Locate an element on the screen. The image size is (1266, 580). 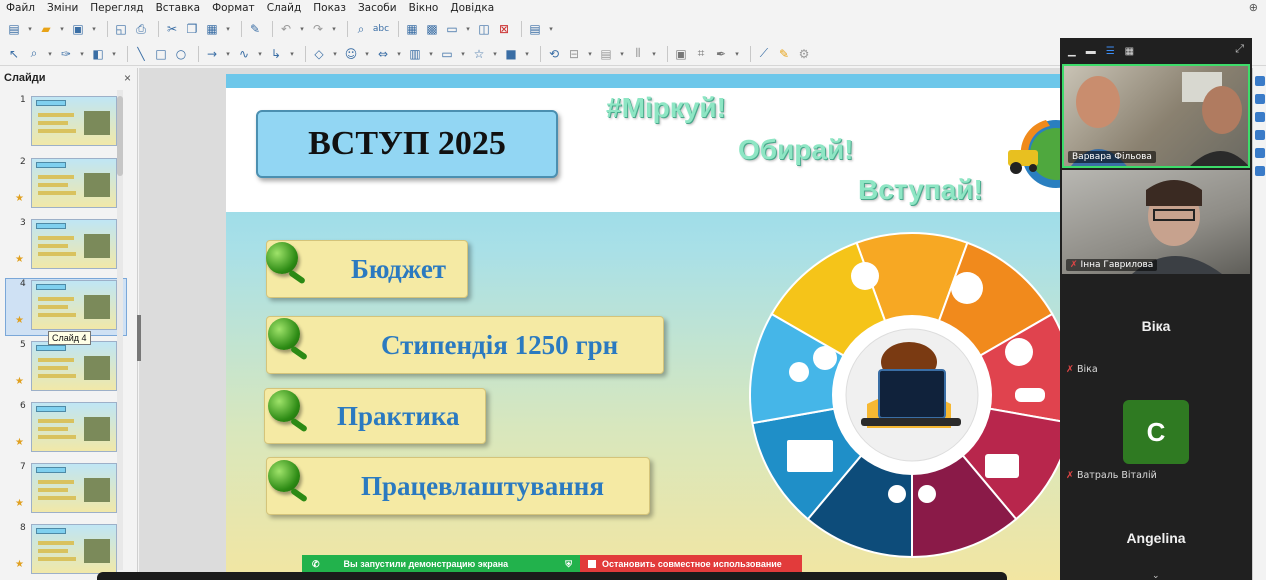
find-icon: ⌕ is located at coordinates (361, 29).